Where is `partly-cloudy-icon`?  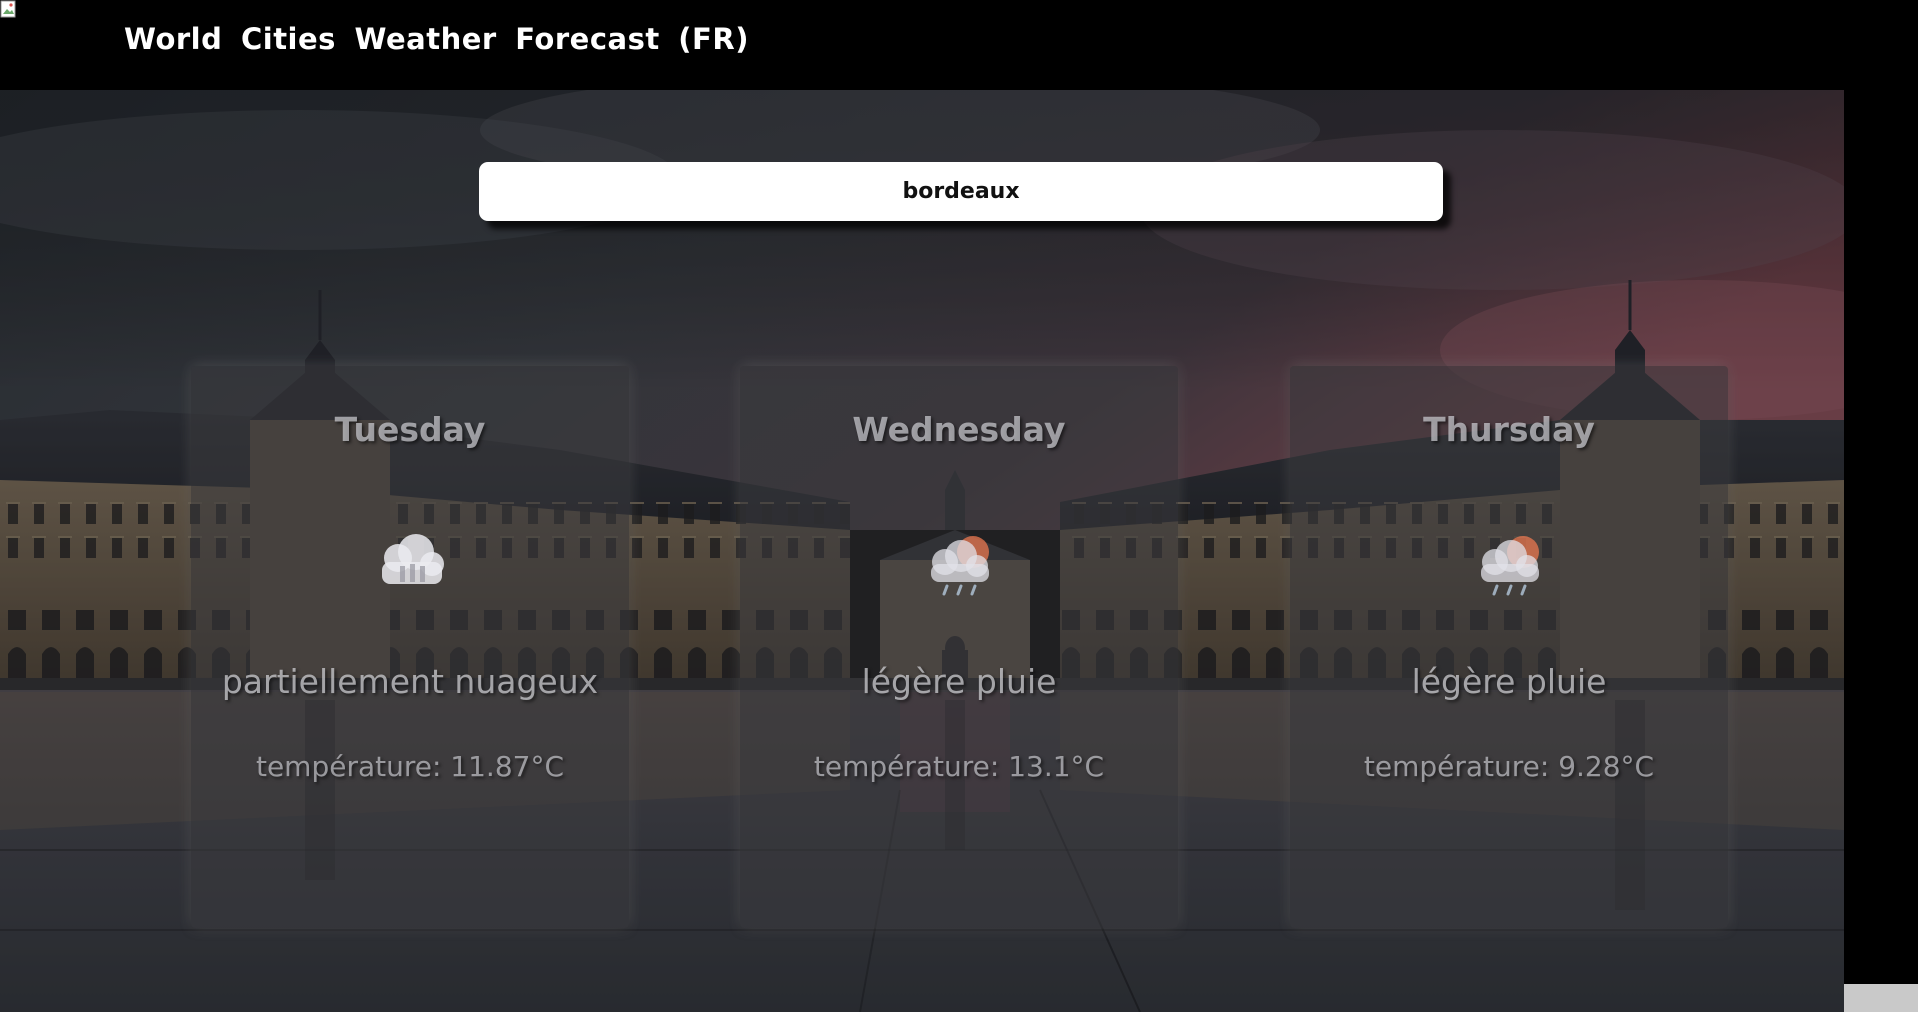
partly-cloudy-icon is located at coordinates (410, 561).